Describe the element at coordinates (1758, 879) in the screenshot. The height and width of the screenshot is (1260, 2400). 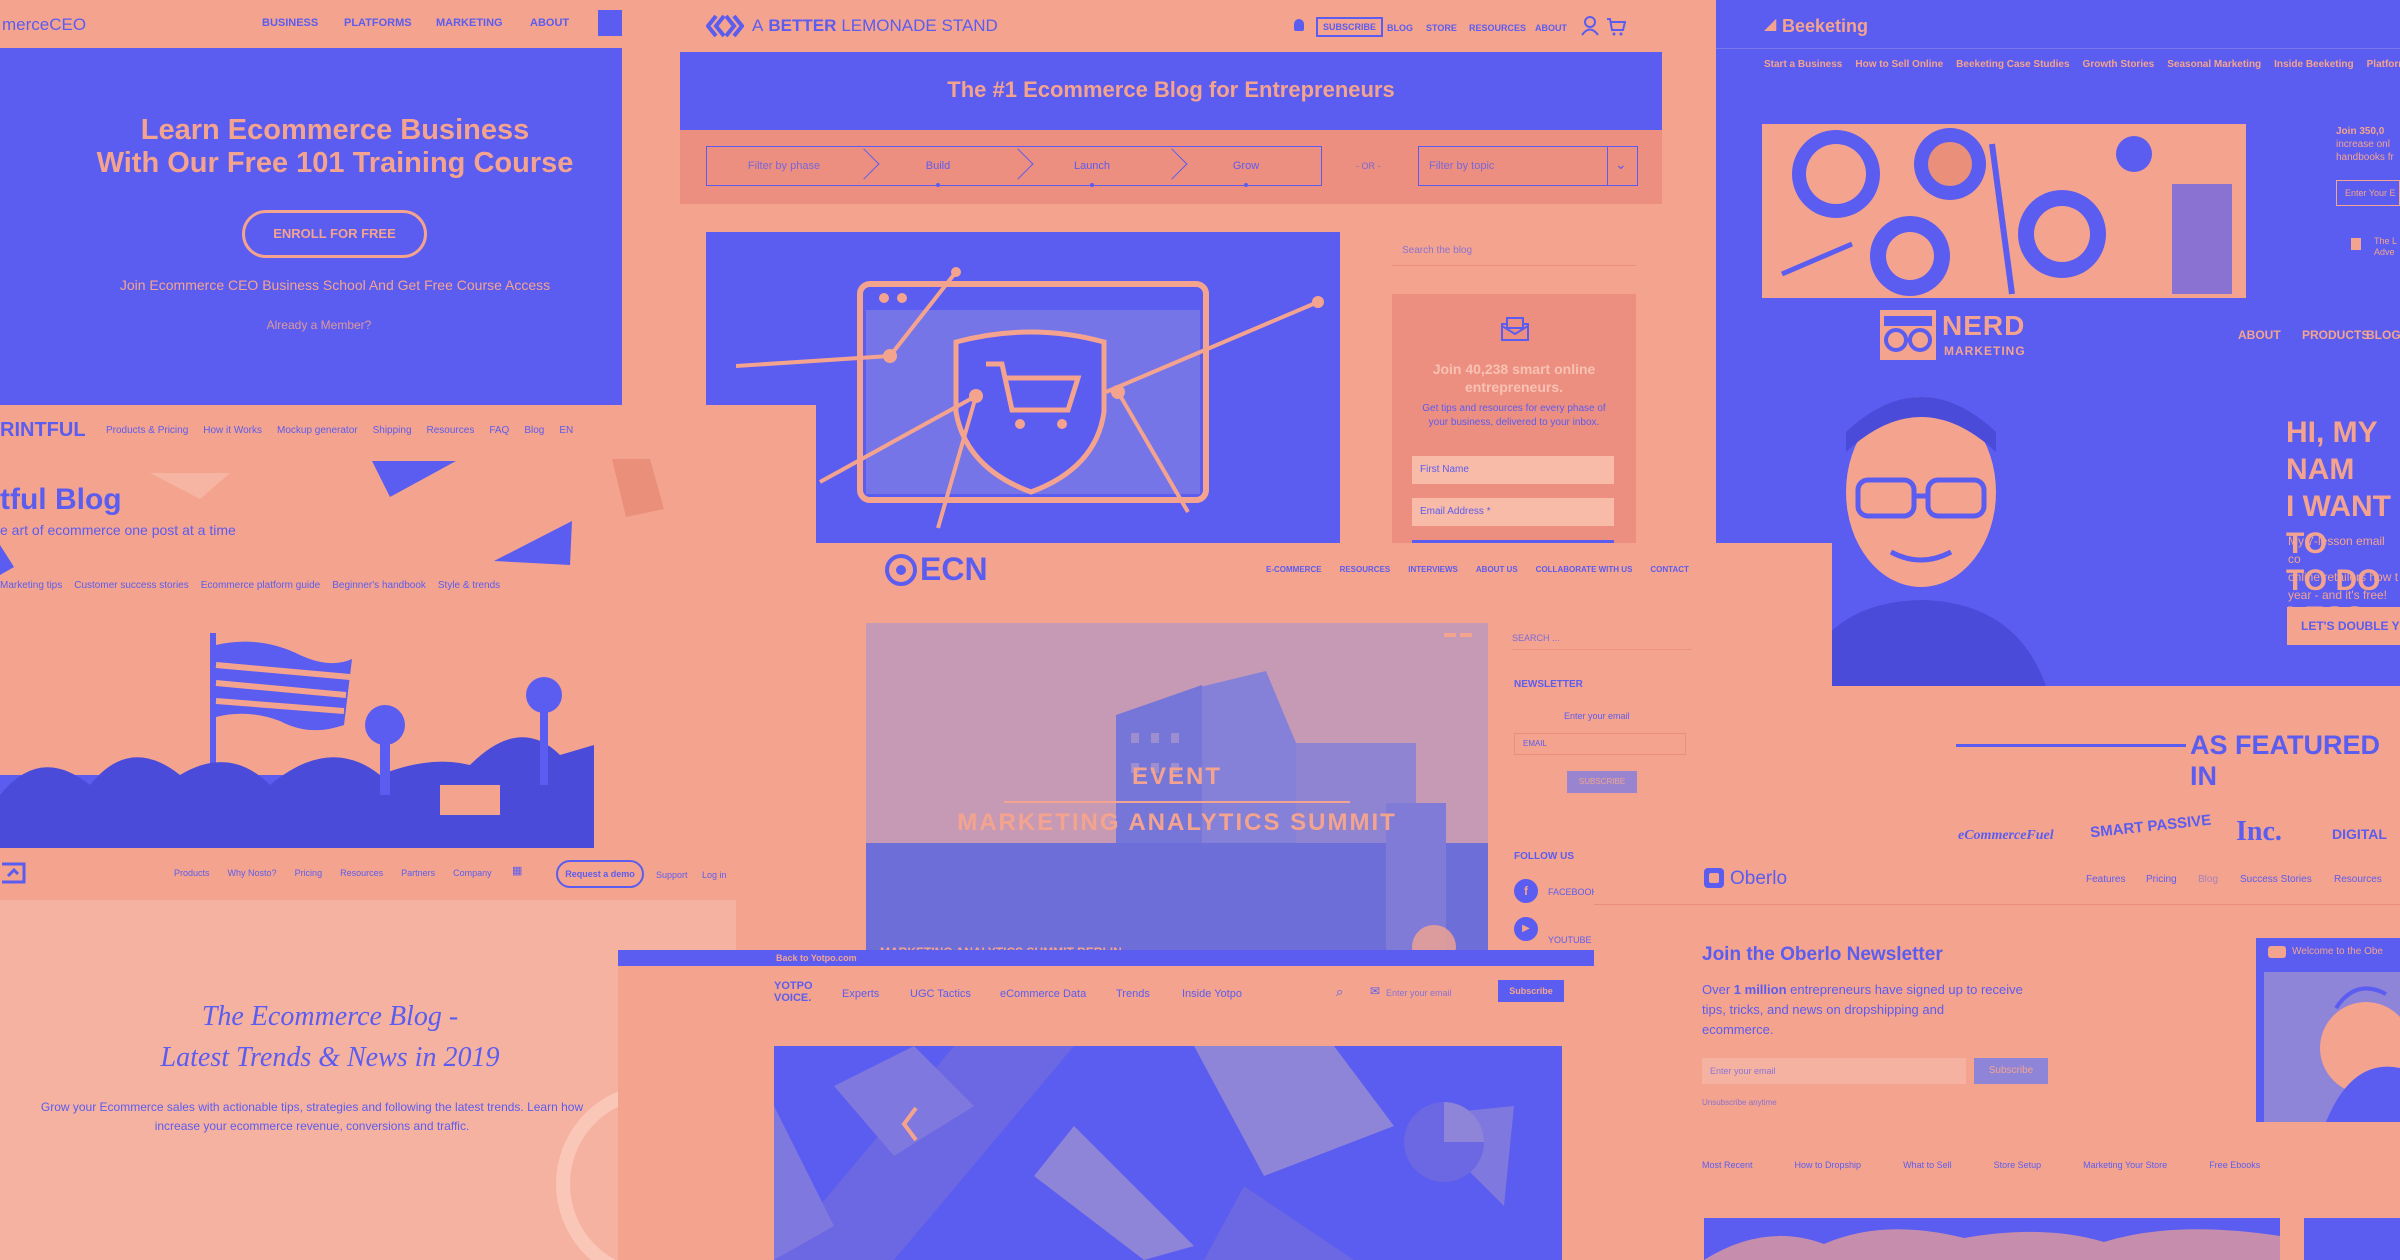
I see `oberlo-logo: Oberlo` at that location.